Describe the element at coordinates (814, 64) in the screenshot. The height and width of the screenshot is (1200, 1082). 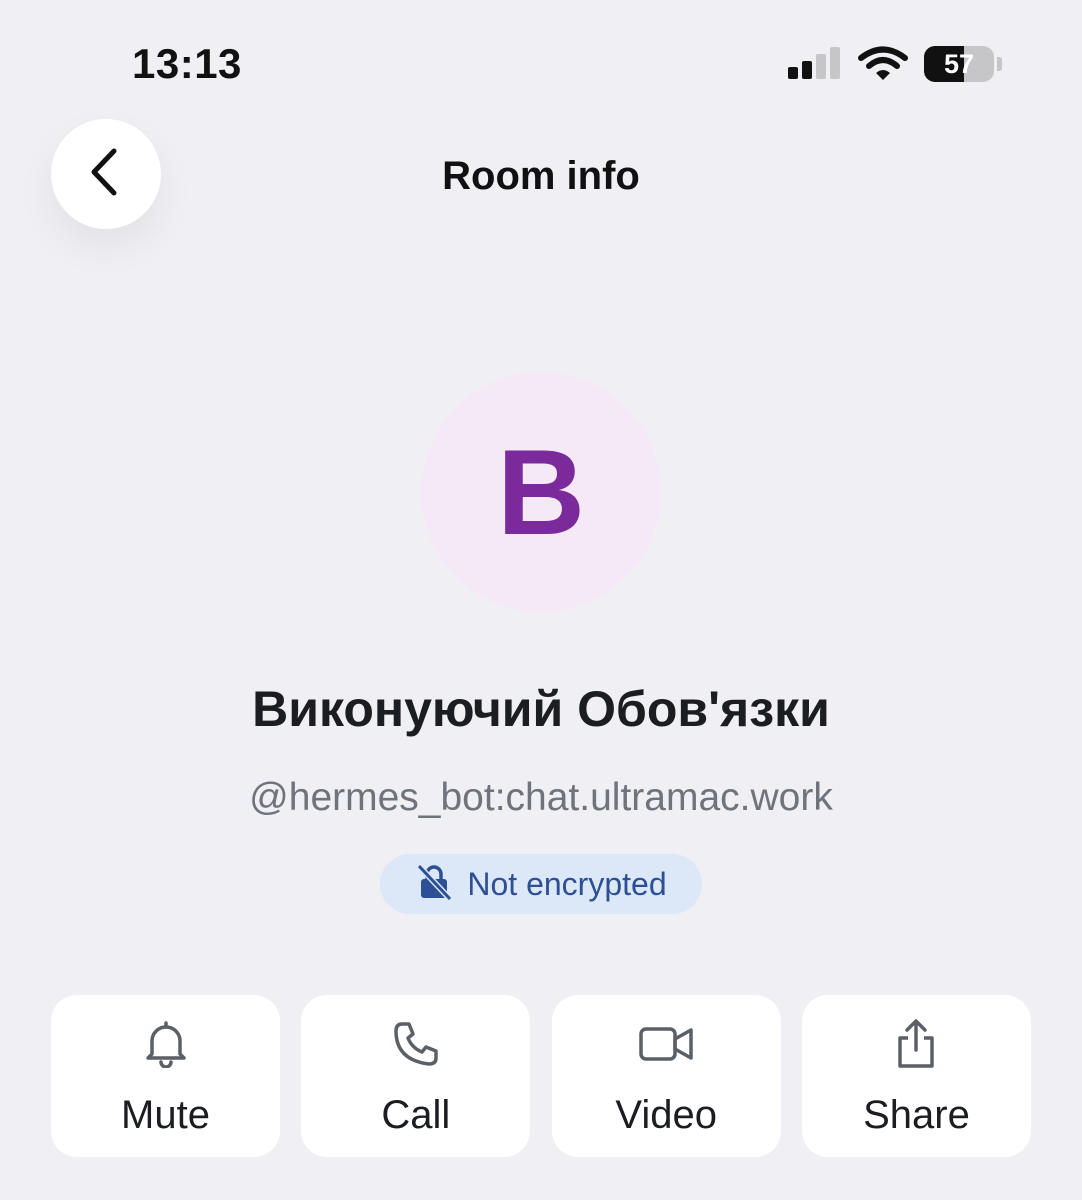
I see `signal-icon` at that location.